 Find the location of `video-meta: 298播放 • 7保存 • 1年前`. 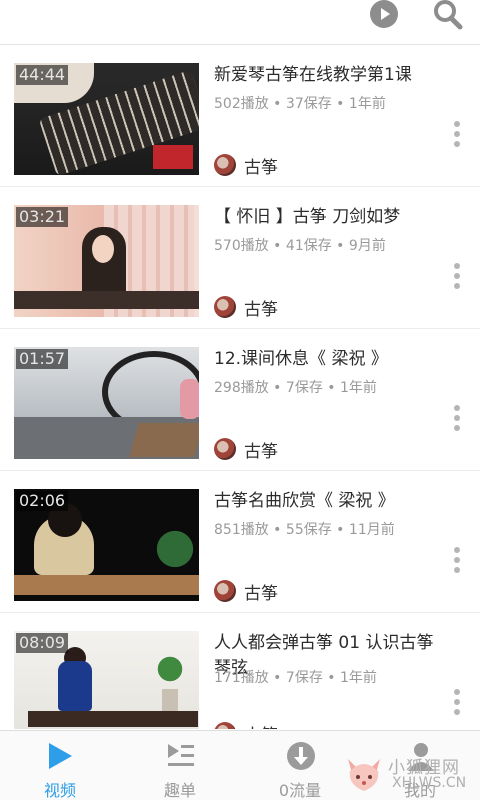

video-meta: 298播放 • 7保存 • 1年前 is located at coordinates (329, 387).